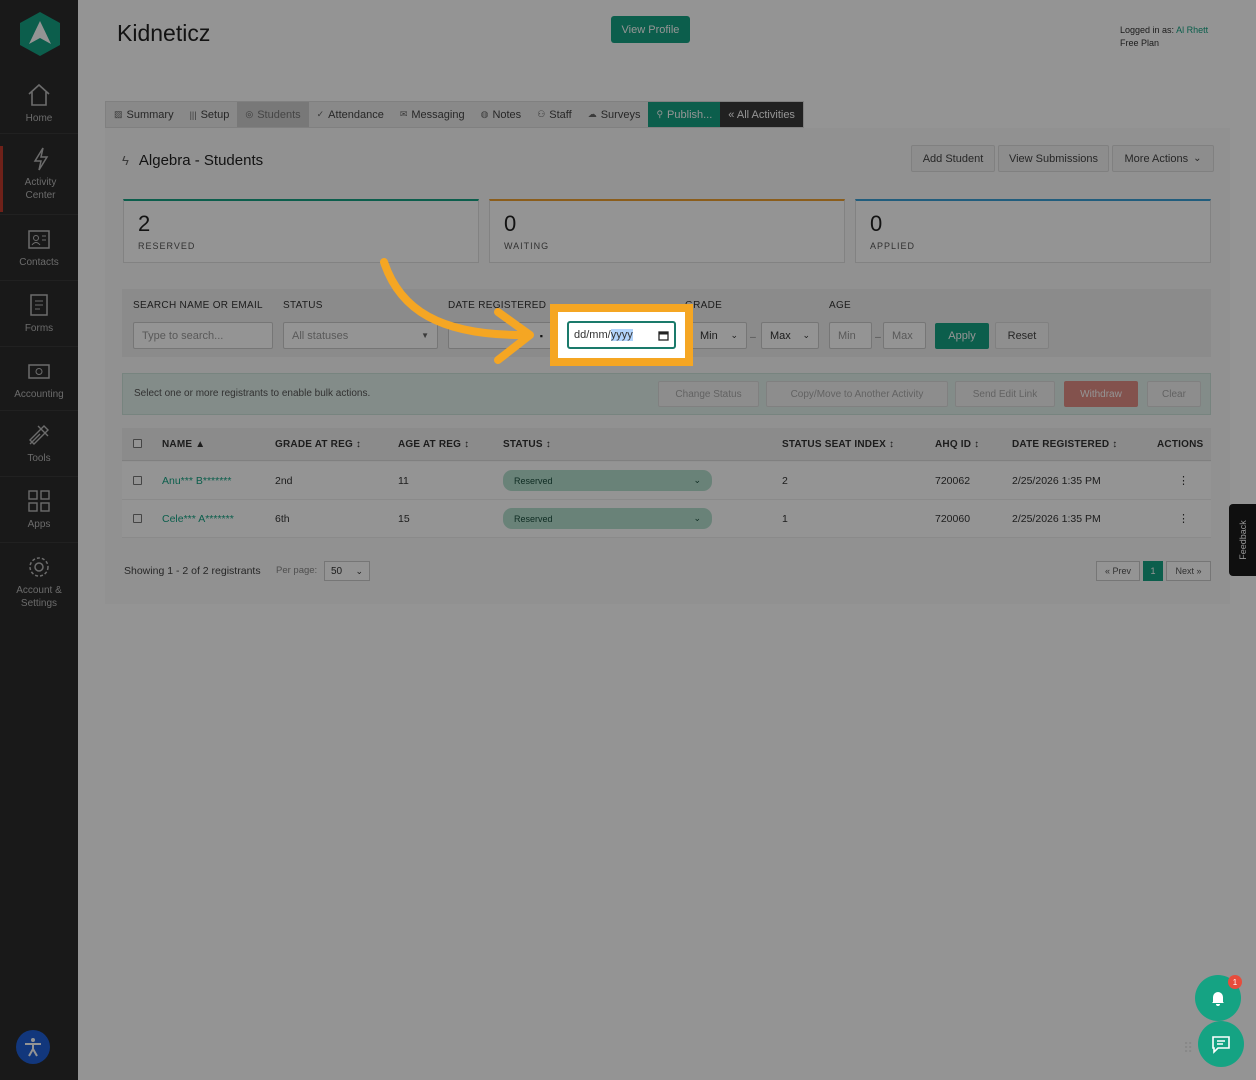  Describe the element at coordinates (33, 1047) in the screenshot. I see `accessibility-button` at that location.